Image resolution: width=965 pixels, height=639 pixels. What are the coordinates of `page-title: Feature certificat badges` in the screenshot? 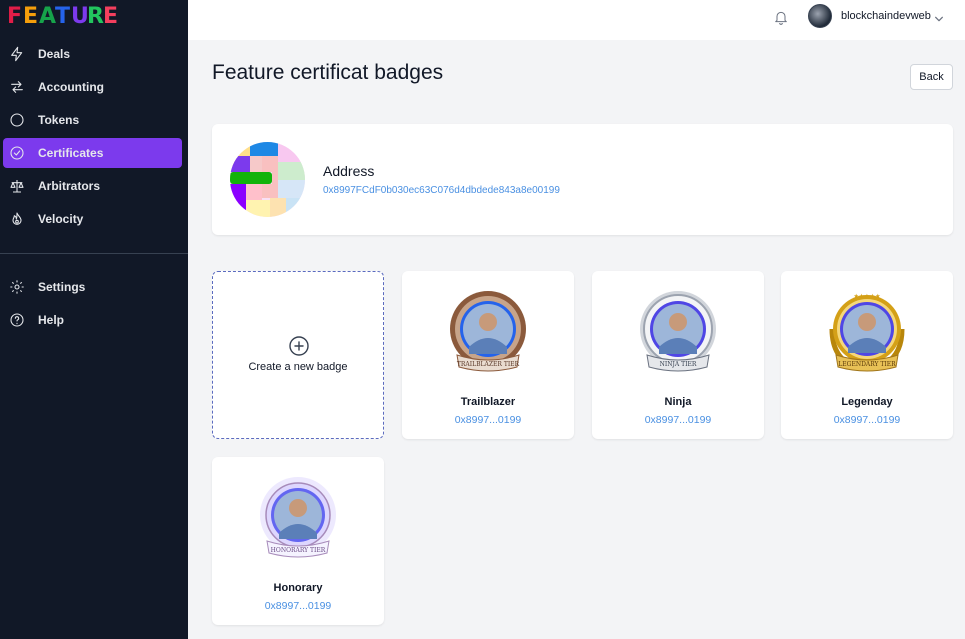 It's located at (328, 72).